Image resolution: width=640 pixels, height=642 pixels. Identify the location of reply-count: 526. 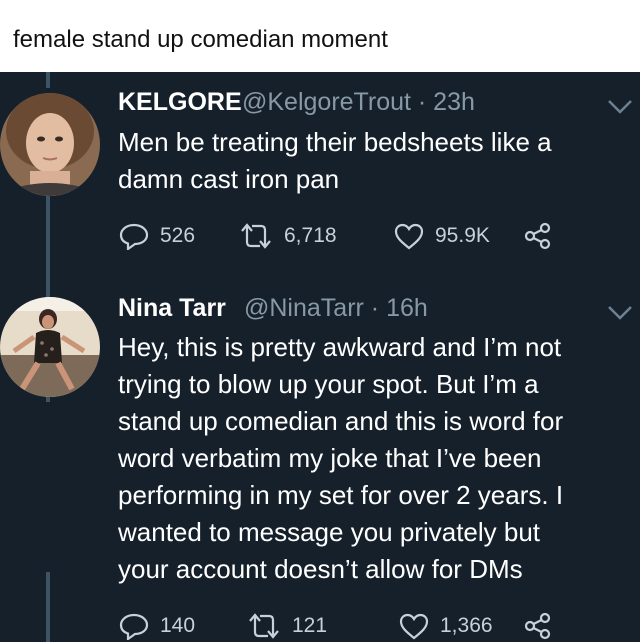
(178, 235).